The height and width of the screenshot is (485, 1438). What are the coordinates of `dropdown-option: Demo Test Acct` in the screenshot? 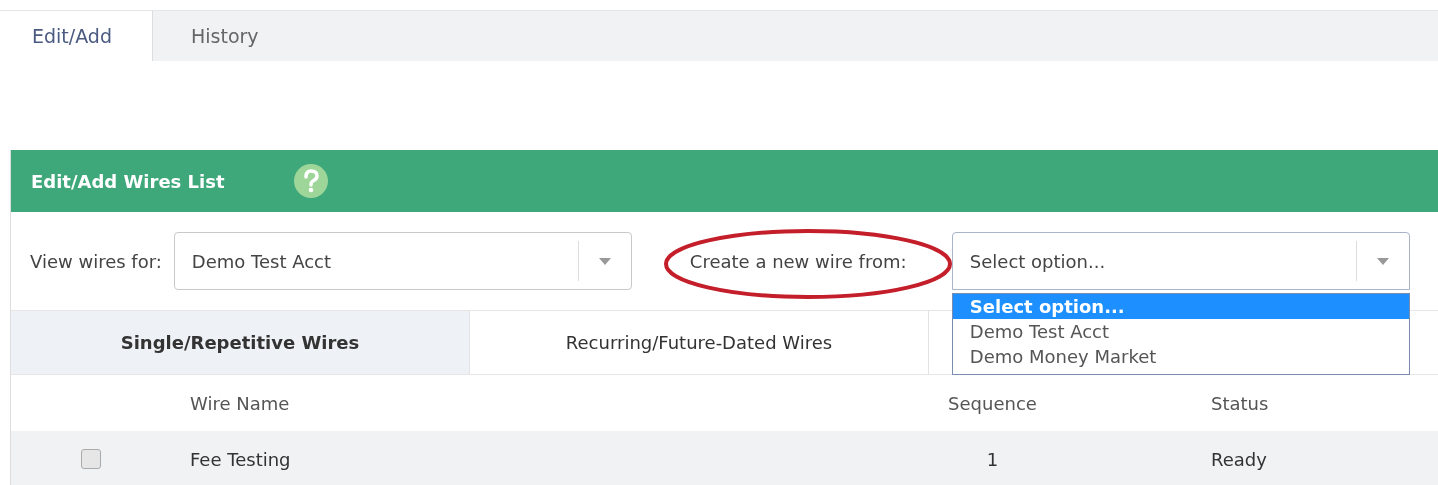 It's located at (1180, 331).